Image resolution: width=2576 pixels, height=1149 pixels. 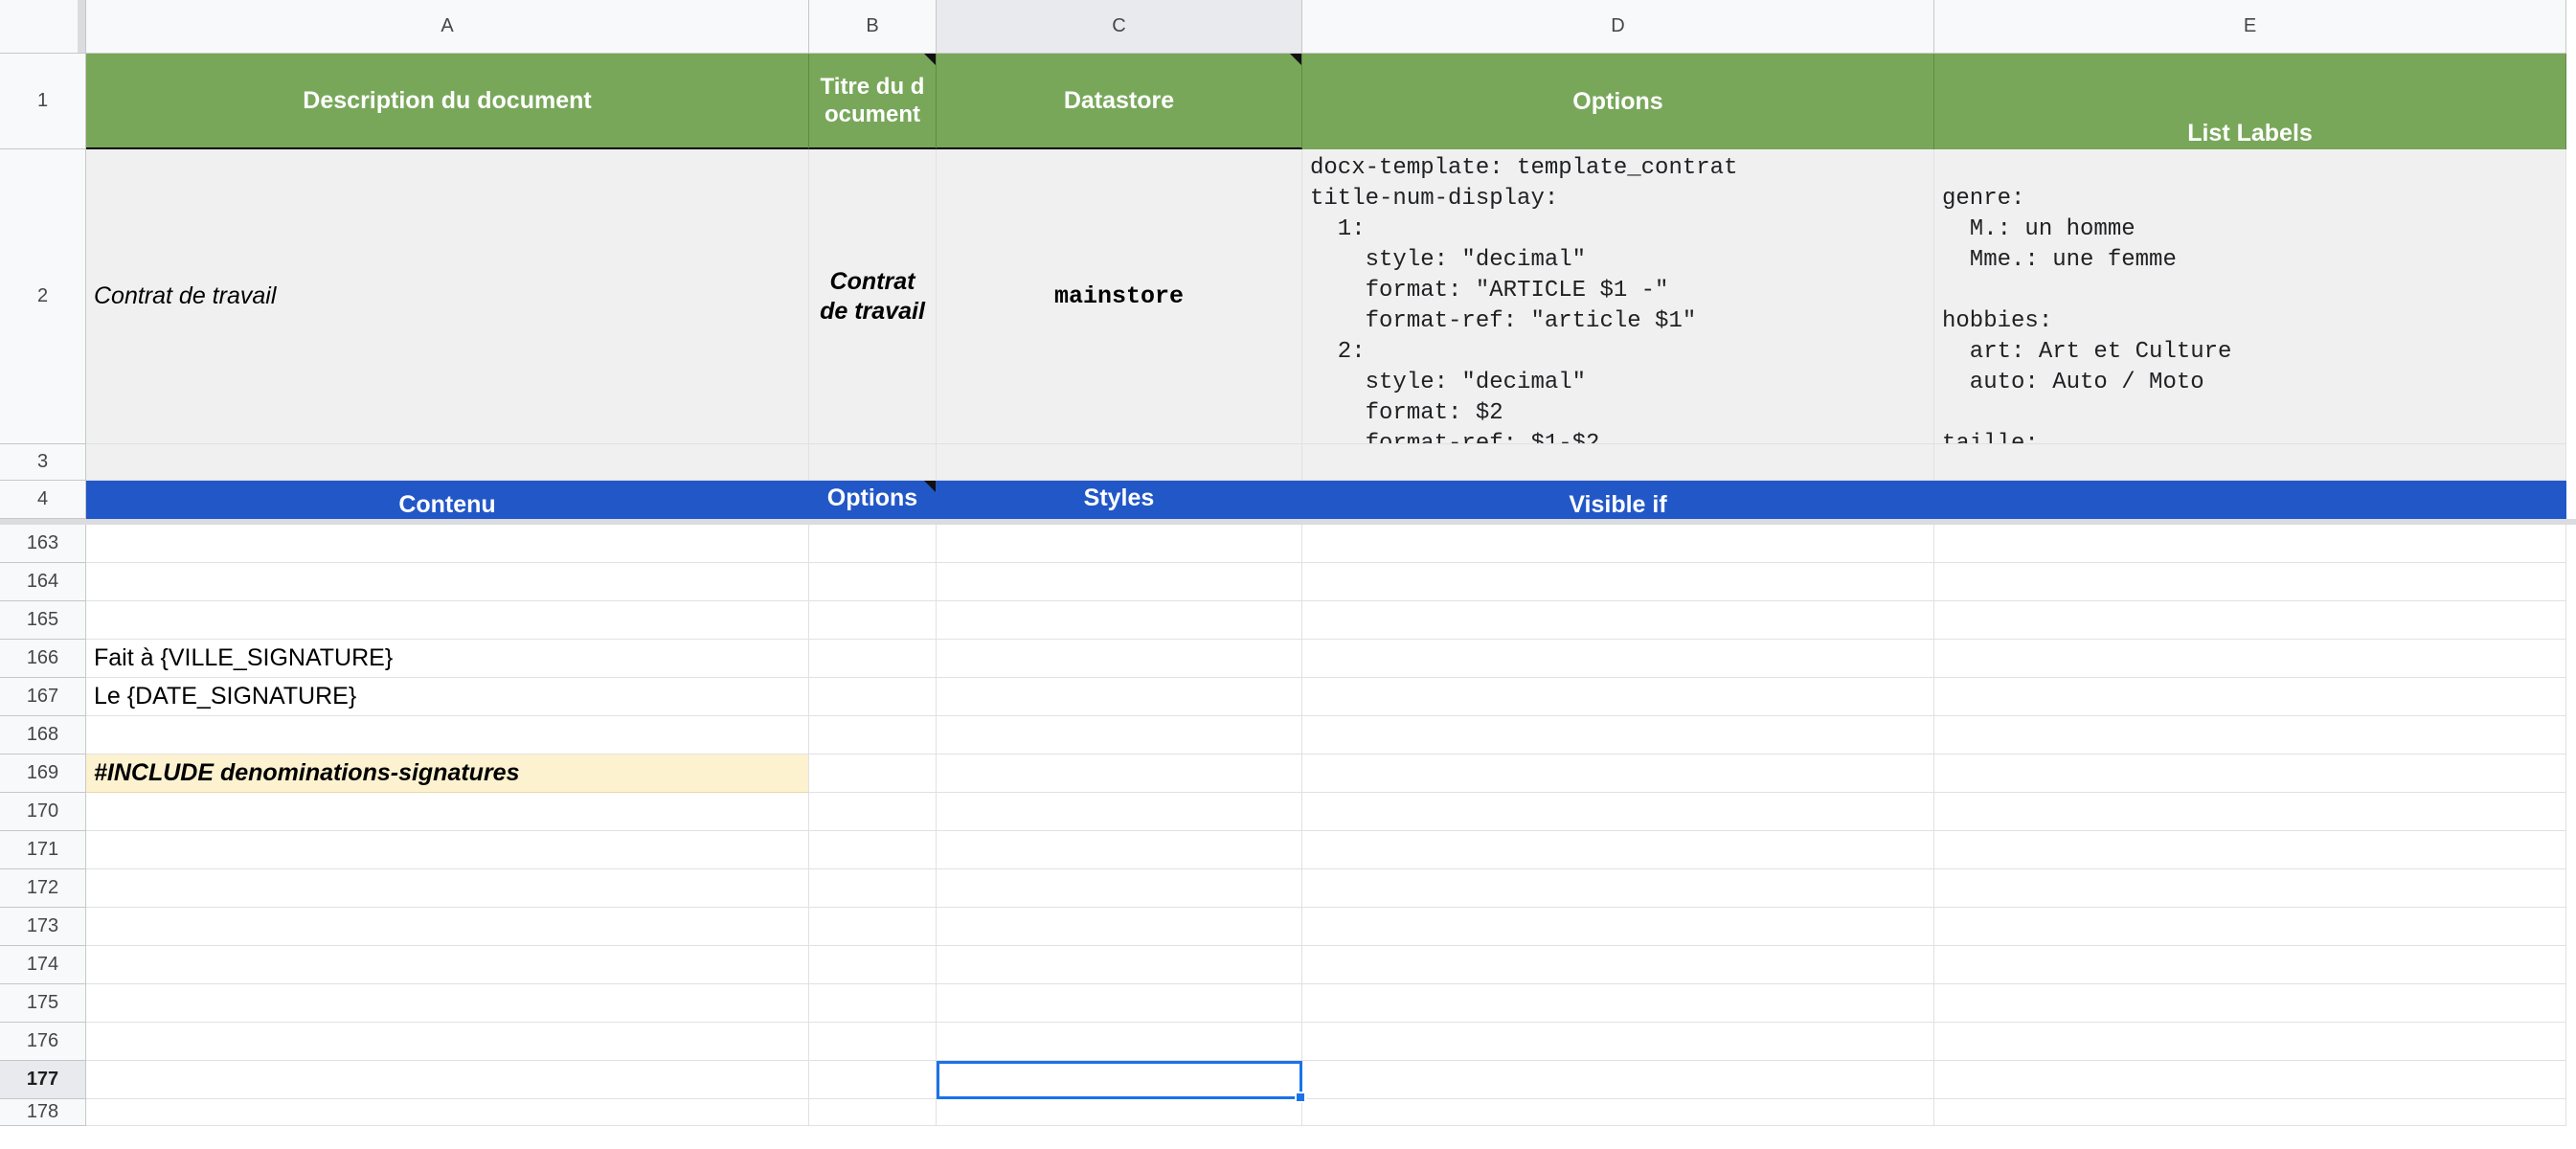 What do you see at coordinates (873, 889) in the screenshot?
I see `cell-b172` at bounding box center [873, 889].